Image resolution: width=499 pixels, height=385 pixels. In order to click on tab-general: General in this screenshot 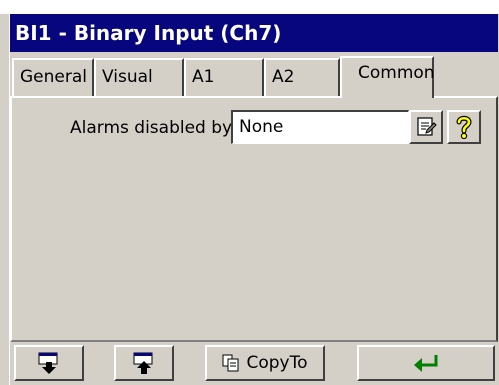, I will do `click(53, 77)`.